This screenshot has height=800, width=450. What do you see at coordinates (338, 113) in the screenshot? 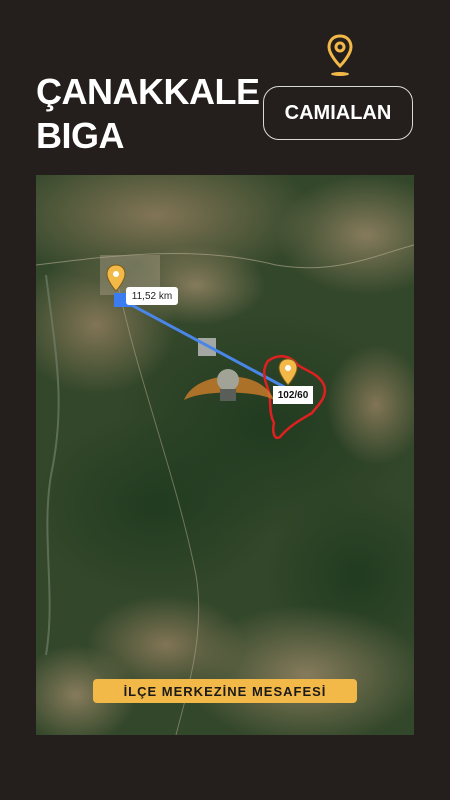
I see `village-name-button: CAMIALAN` at bounding box center [338, 113].